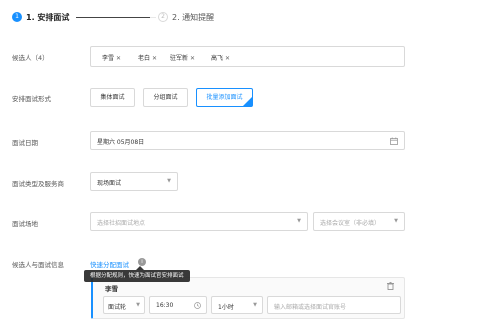 The image size is (500, 319). What do you see at coordinates (108, 58) in the screenshot?
I see `candidate-tag-label: 李雪` at bounding box center [108, 58].